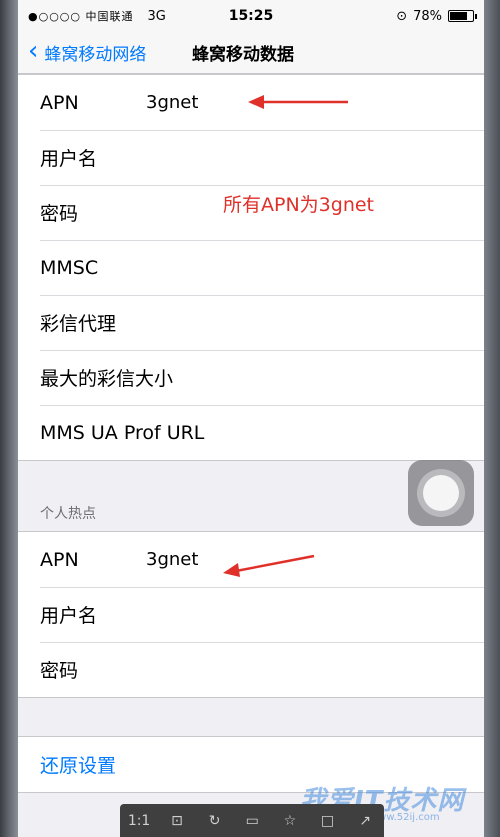 Image resolution: width=500 pixels, height=837 pixels. Describe the element at coordinates (95, 55) in the screenshot. I see `back-label: 蜂窝移动网络` at that location.